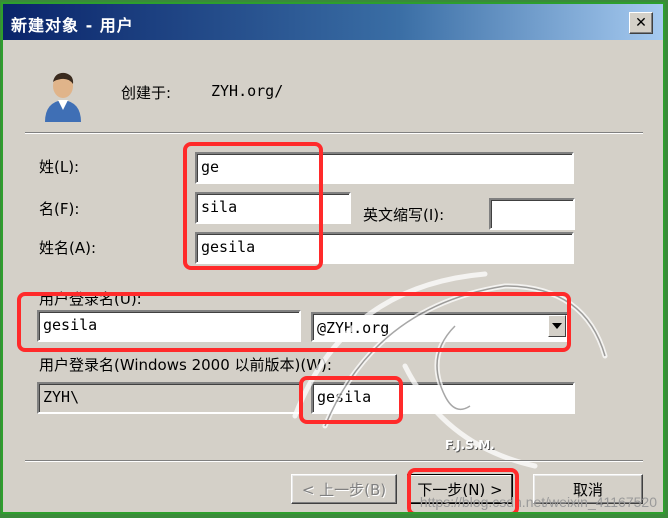 This screenshot has width=668, height=518. What do you see at coordinates (344, 489) in the screenshot?
I see `back-button: < 上一步(B)` at bounding box center [344, 489].